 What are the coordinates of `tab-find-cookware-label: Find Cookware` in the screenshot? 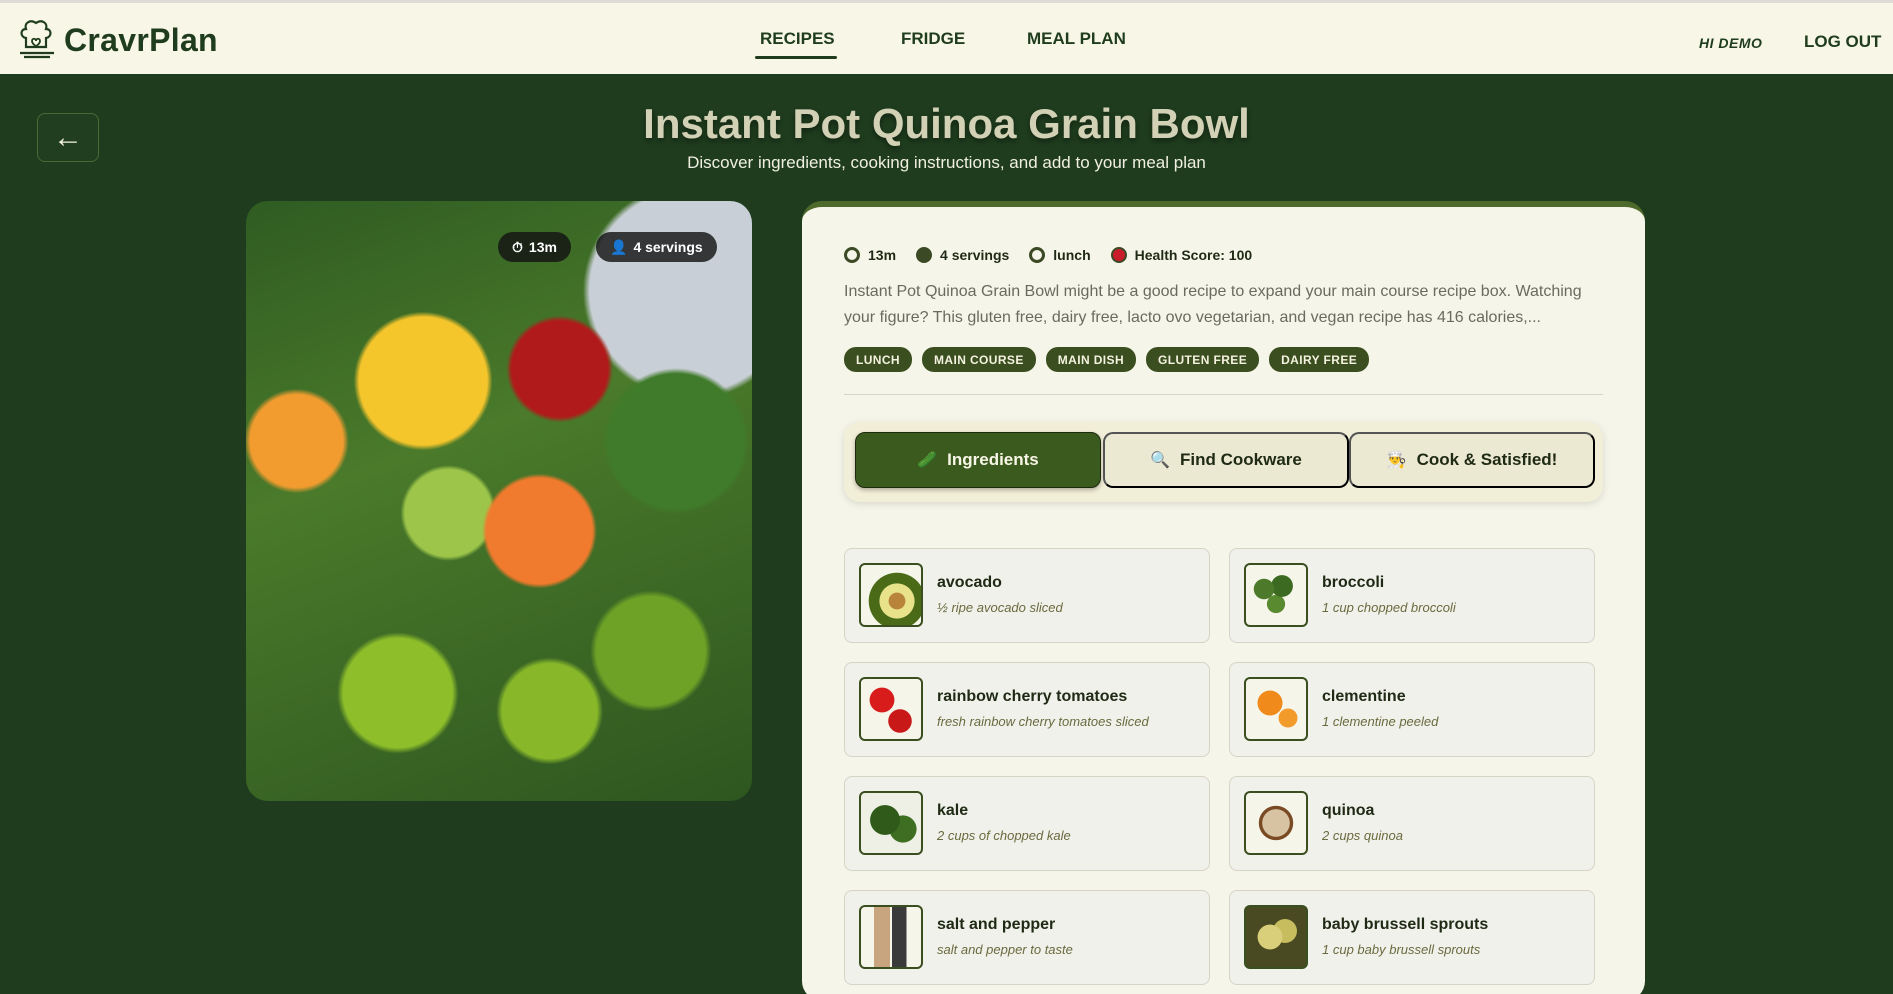 It's located at (1241, 459).